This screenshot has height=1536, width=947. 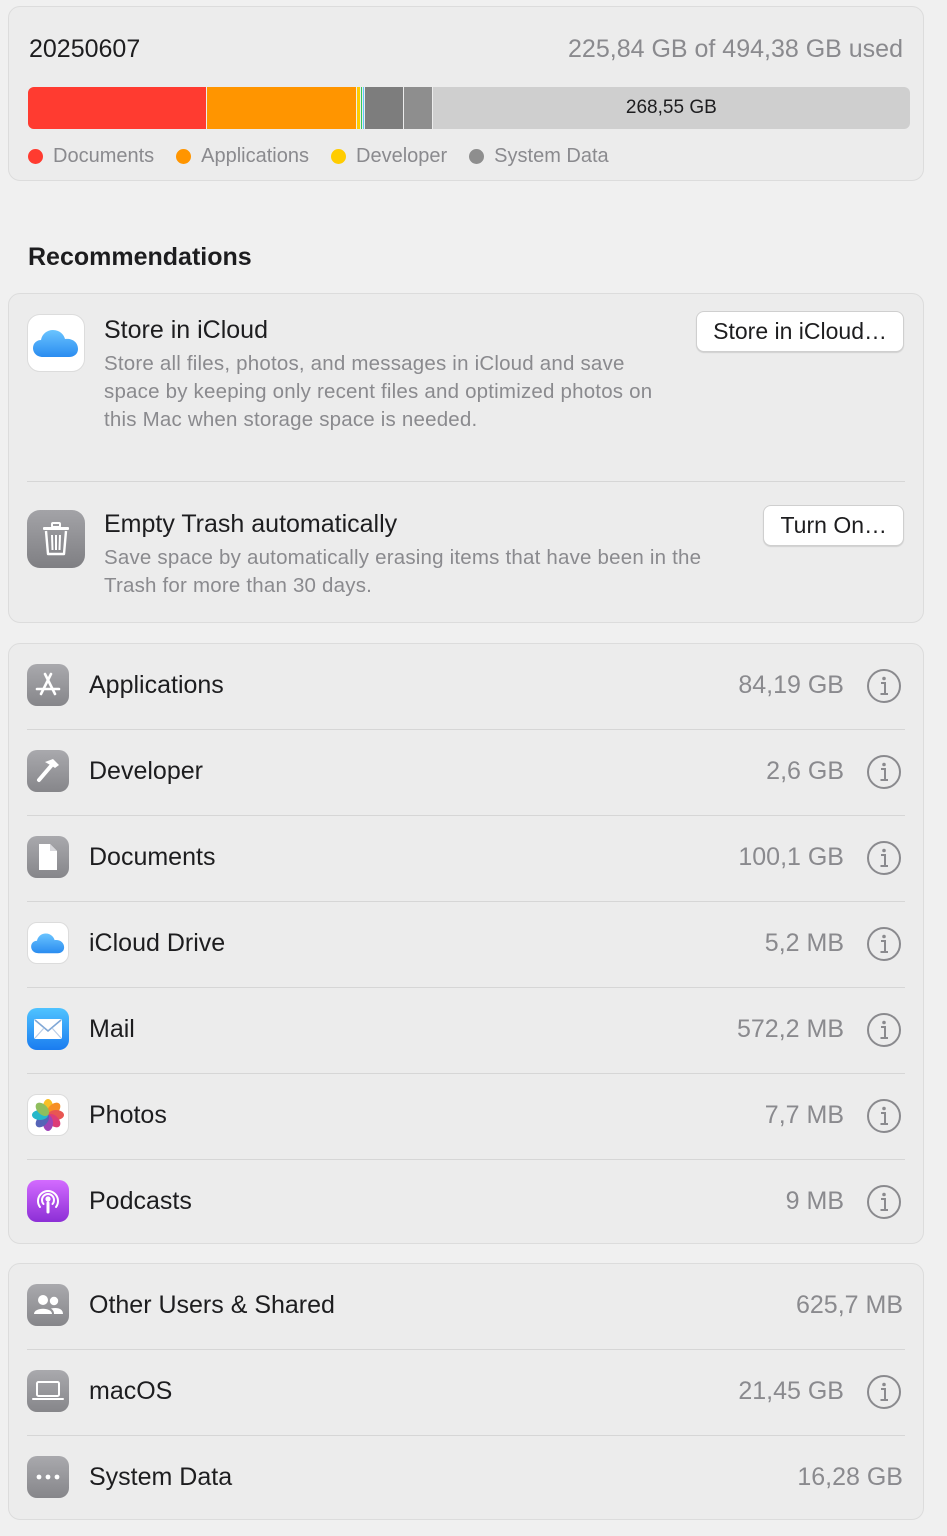 I want to click on legend-item-system-data: System Data, so click(x=539, y=156).